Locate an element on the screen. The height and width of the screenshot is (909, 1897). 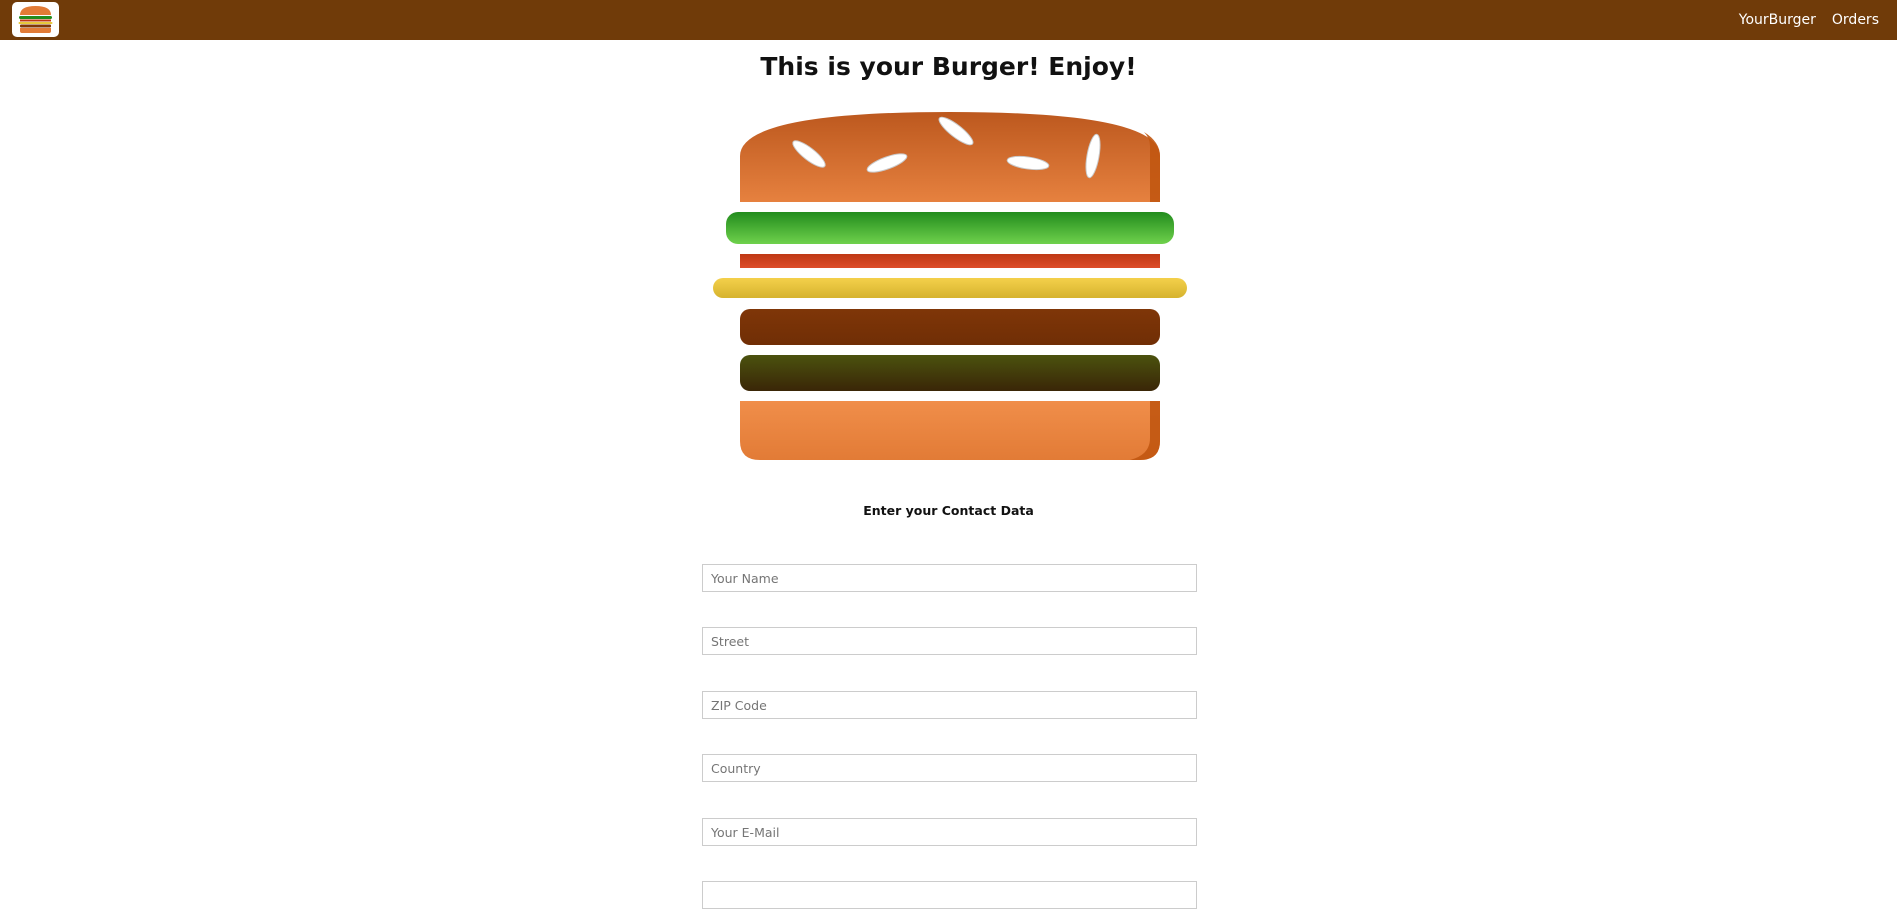
contact-heading: Enter your Contact Data is located at coordinates (948, 510).